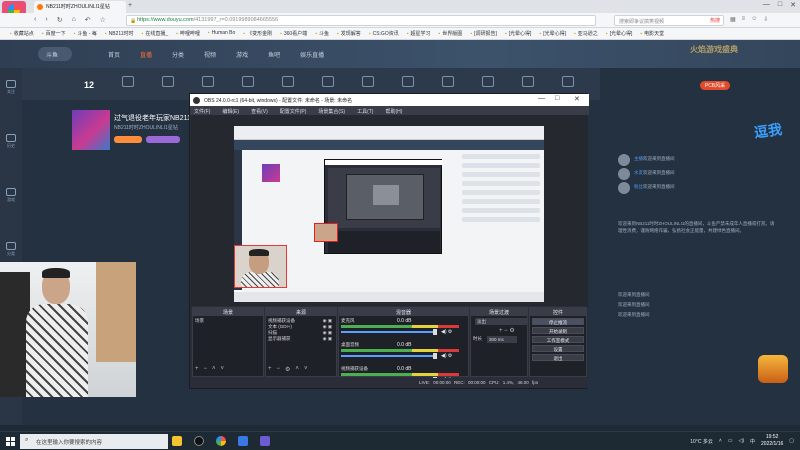 This screenshot has height=450, width=800. Describe the element at coordinates (178, 54) in the screenshot. I see `douyu-menu-item: 分类` at that location.